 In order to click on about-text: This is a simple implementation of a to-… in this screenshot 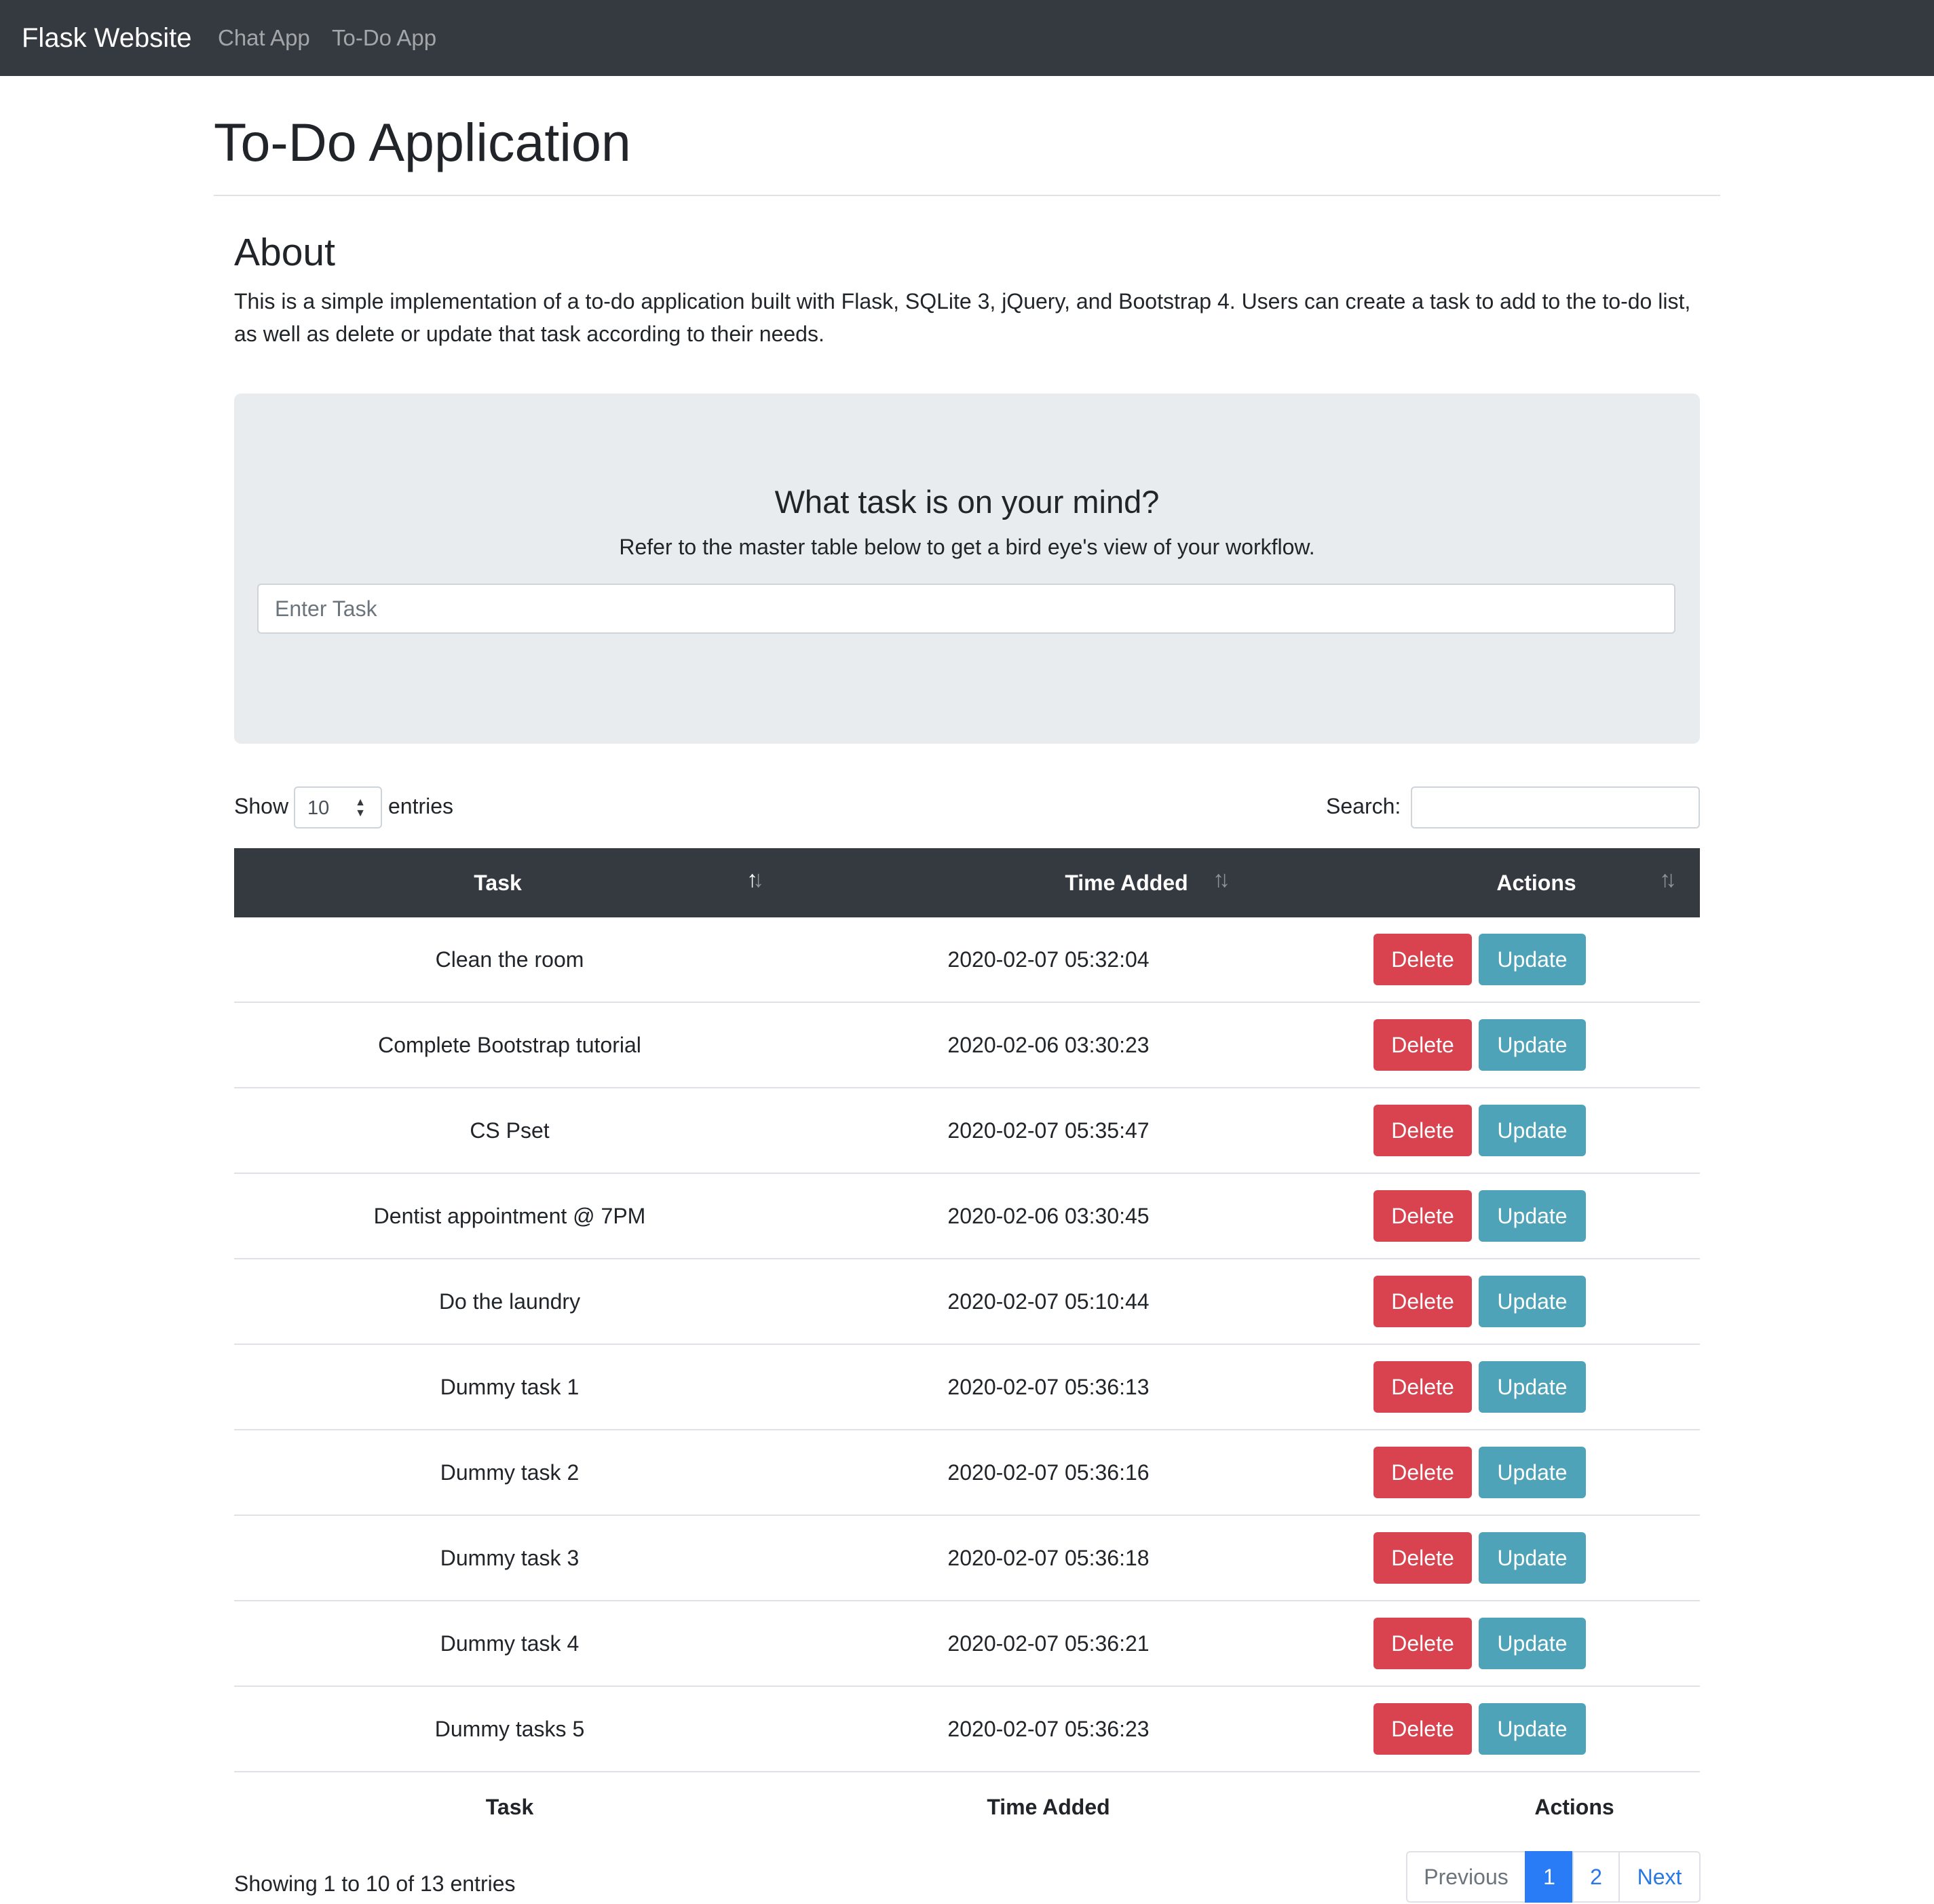, I will do `click(963, 317)`.